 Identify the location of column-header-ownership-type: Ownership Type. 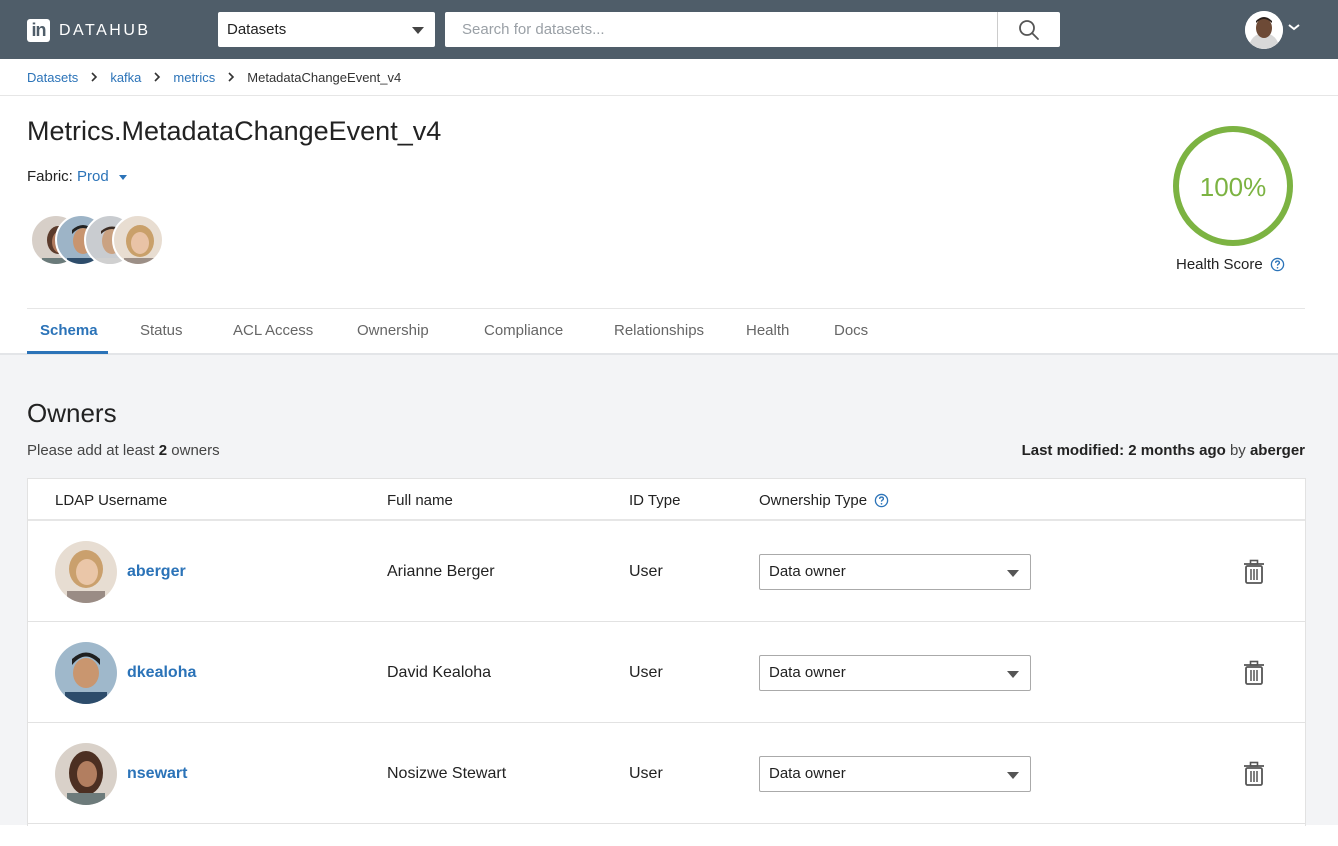
(824, 500).